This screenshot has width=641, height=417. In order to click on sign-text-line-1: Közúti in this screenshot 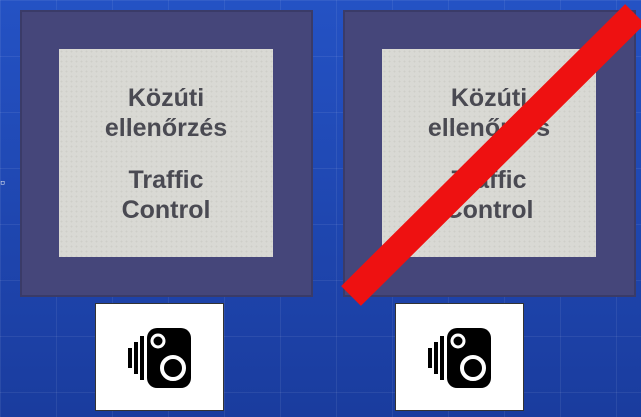, I will do `click(166, 98)`.